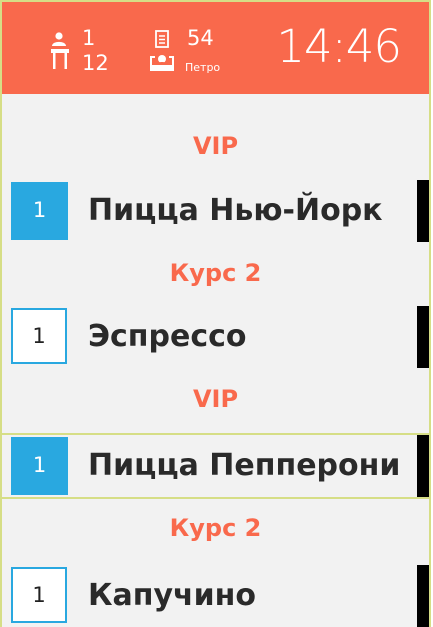 The image size is (433, 627). What do you see at coordinates (162, 63) in the screenshot?
I see `server-tray-icon` at bounding box center [162, 63].